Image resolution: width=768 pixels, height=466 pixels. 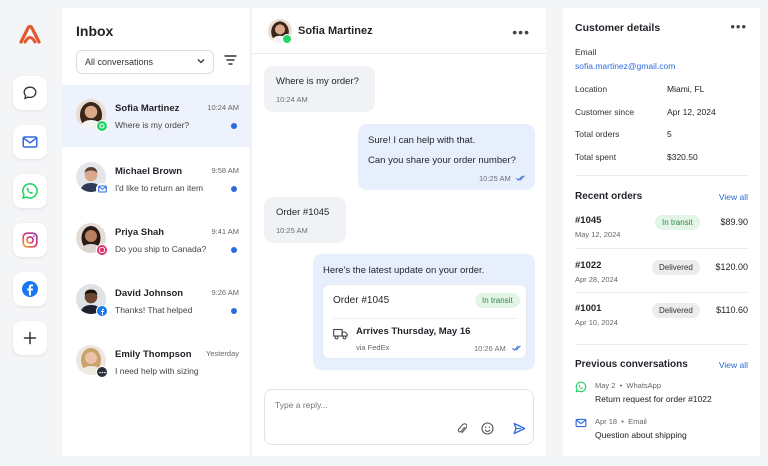 I want to click on conversation-preview: Where is my order?, so click(x=152, y=125).